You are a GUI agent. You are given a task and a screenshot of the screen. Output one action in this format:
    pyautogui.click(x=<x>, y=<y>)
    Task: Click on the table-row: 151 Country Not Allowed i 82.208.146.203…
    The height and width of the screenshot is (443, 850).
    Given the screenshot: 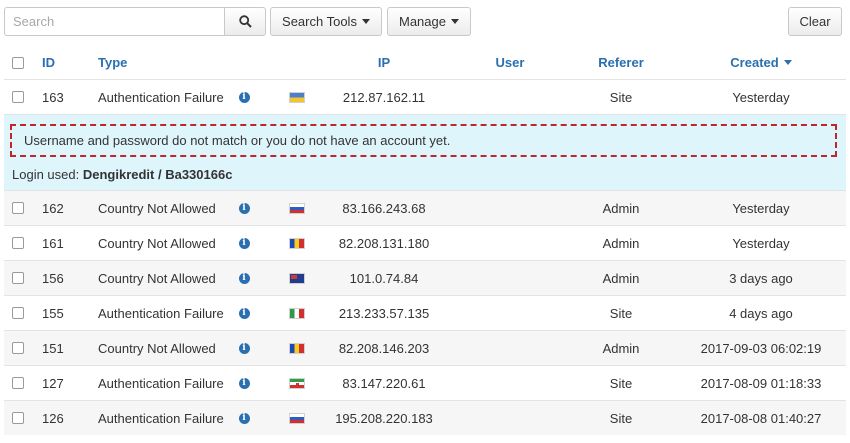 What is the action you would take?
    pyautogui.click(x=425, y=347)
    